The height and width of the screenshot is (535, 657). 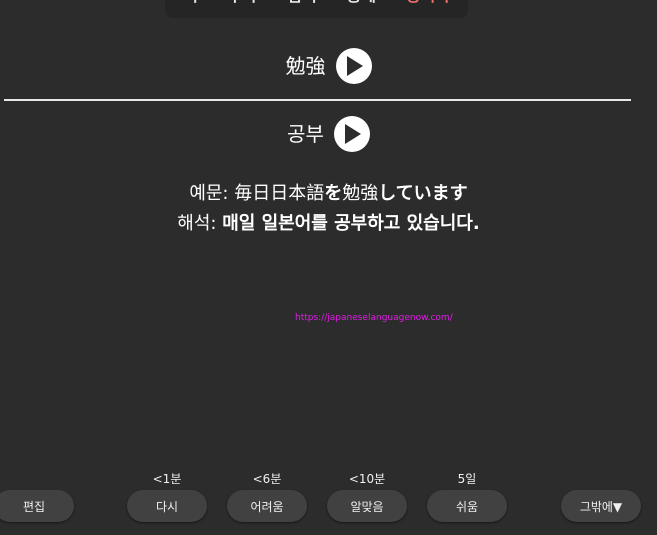 What do you see at coordinates (328, 66) in the screenshot?
I see `front-word-row: 勉強` at bounding box center [328, 66].